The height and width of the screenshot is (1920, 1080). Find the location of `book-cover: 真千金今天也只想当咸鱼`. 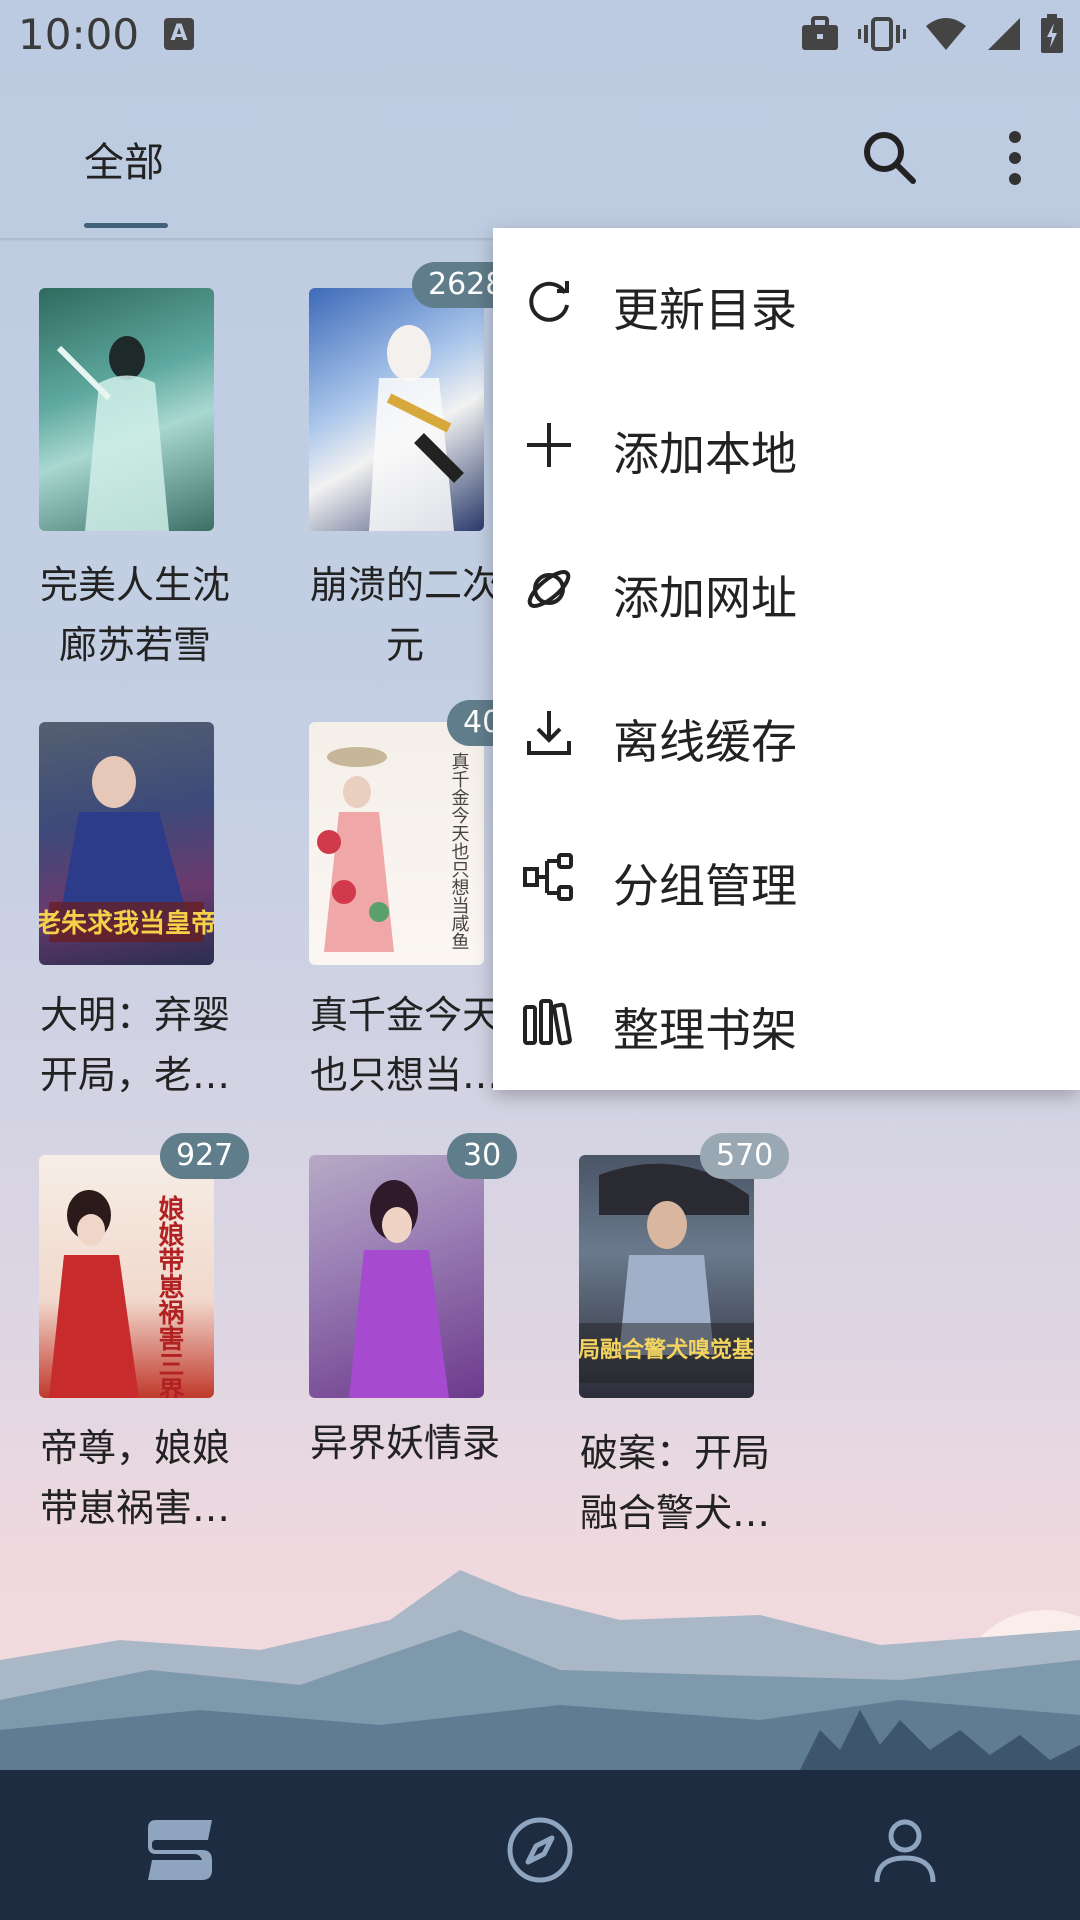

book-cover: 真千金今天也只想当咸鱼 is located at coordinates (396, 843).